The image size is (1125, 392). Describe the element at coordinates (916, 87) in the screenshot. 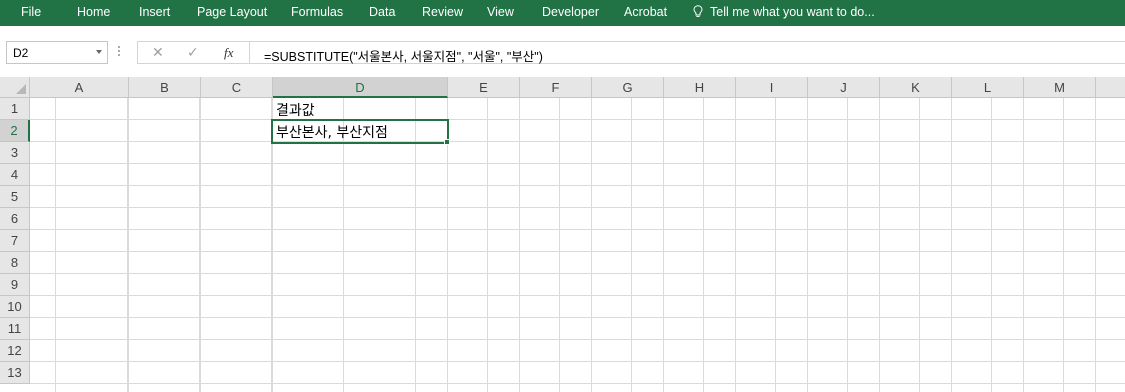

I see `column-header-k: K` at that location.